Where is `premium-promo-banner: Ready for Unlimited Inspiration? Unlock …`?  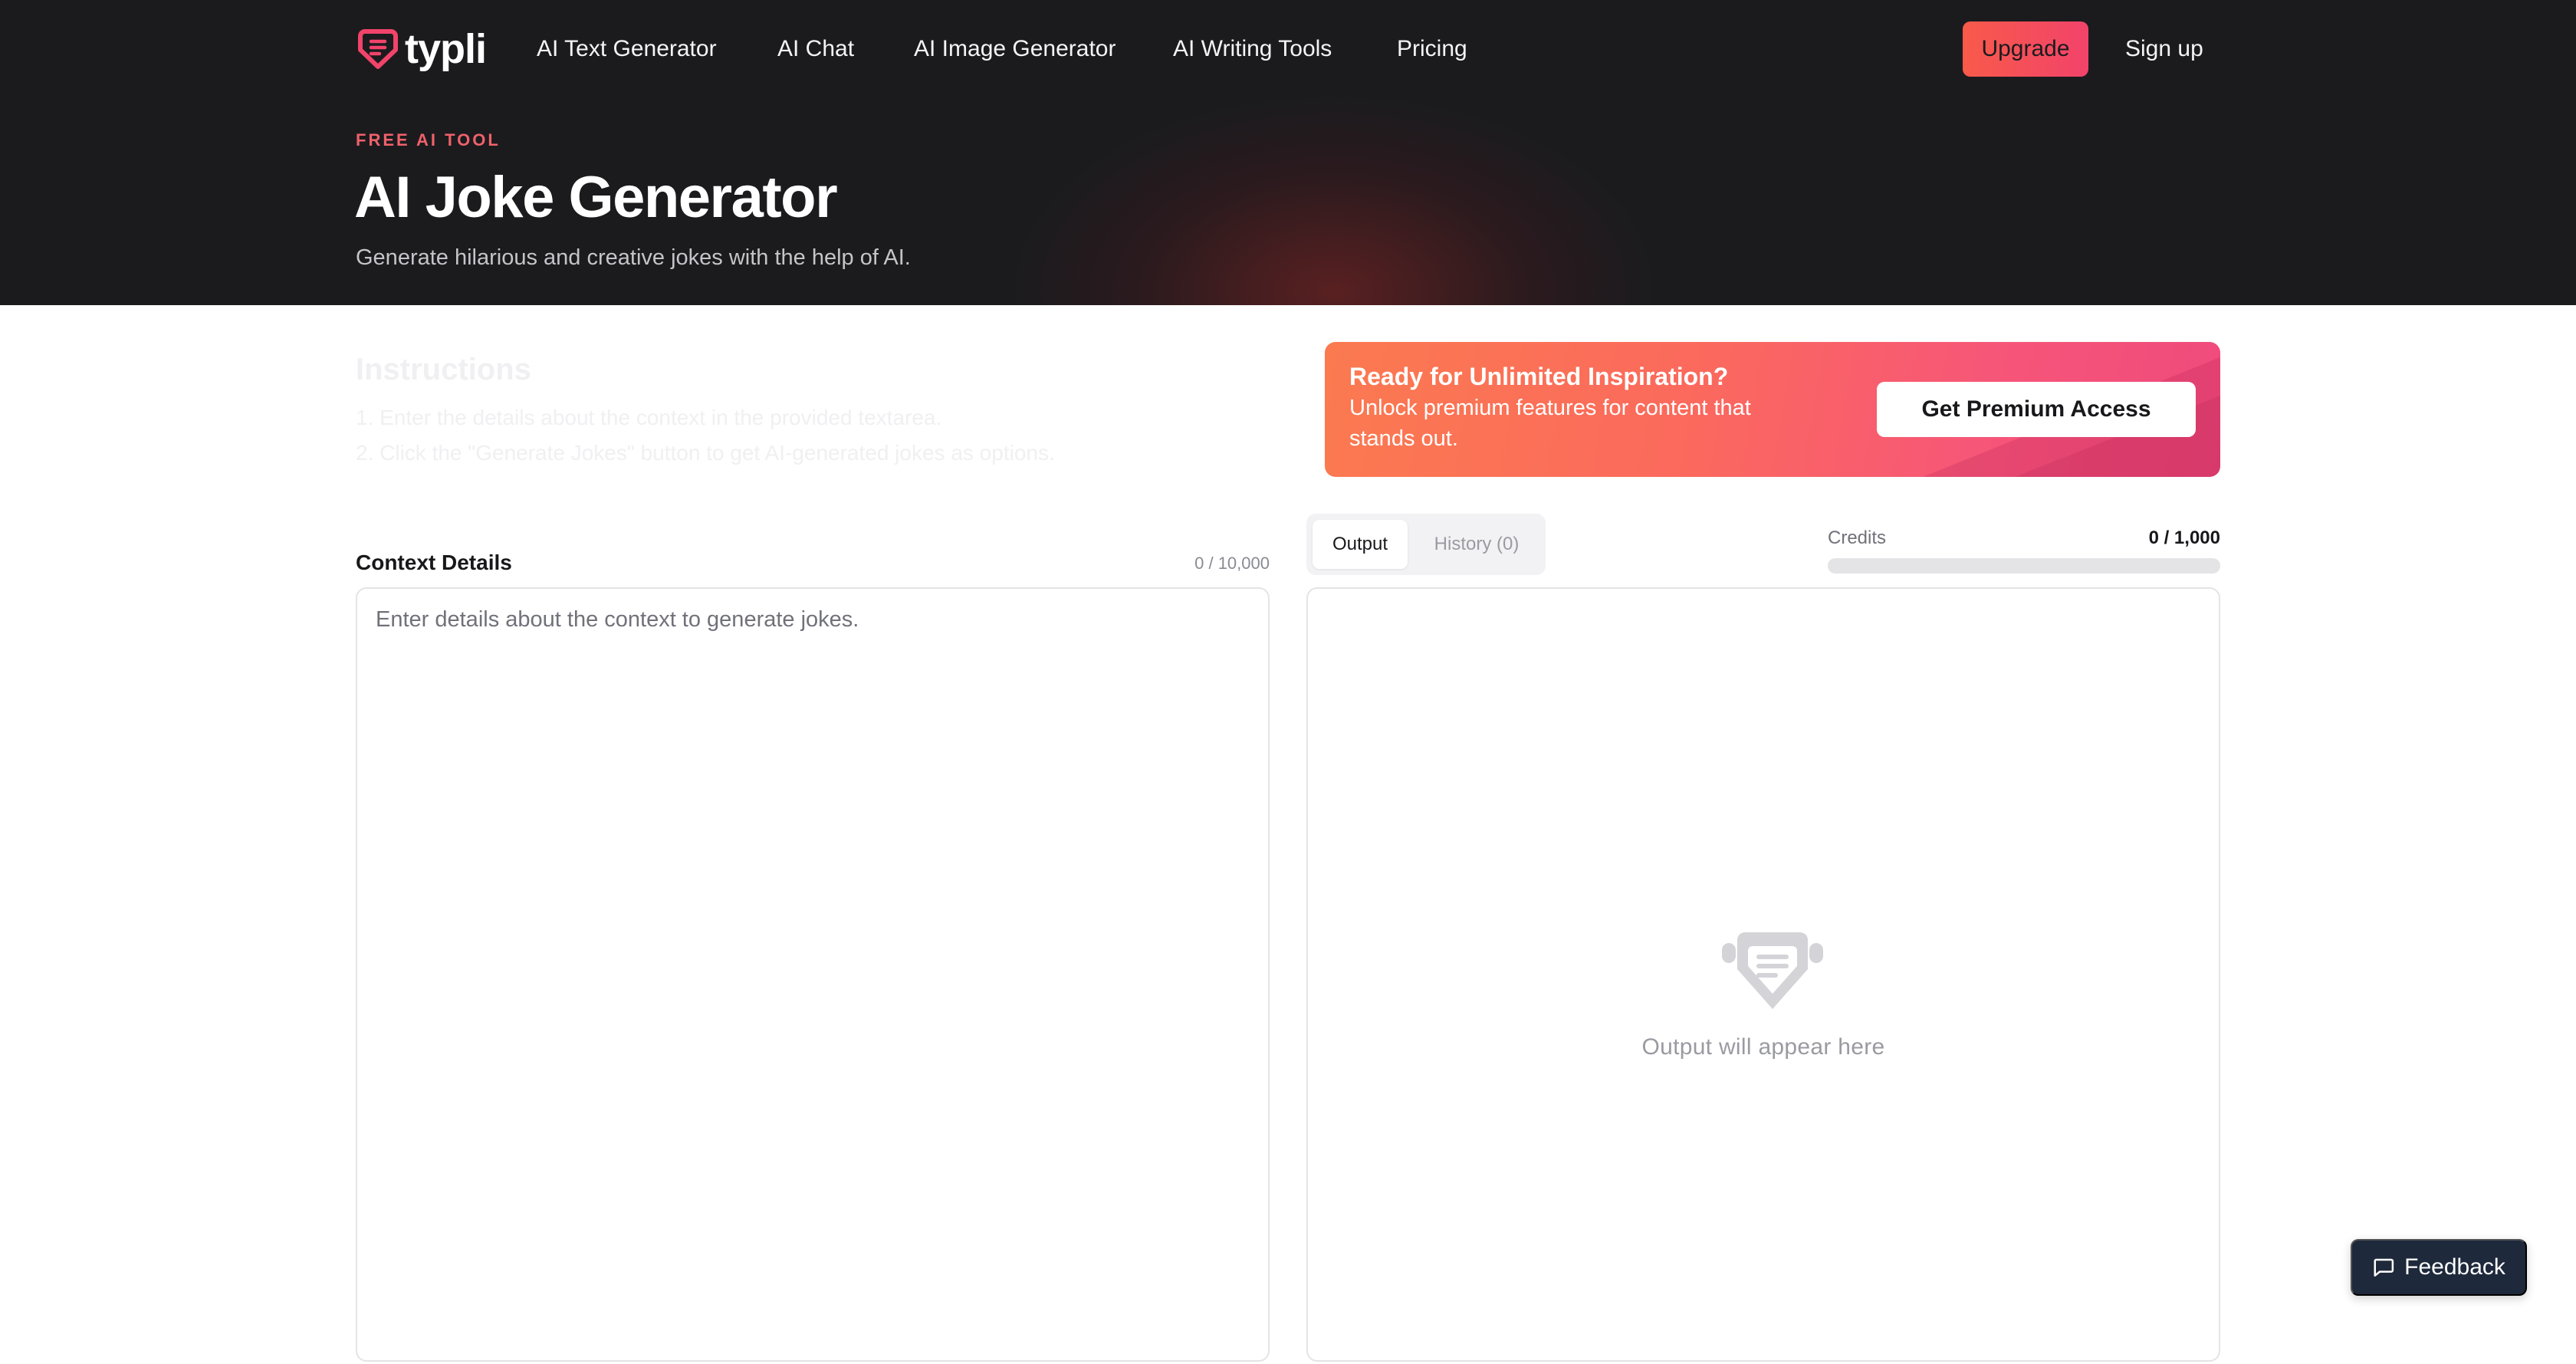
premium-promo-banner: Ready for Unlimited Inspiration? Unlock … is located at coordinates (1773, 409).